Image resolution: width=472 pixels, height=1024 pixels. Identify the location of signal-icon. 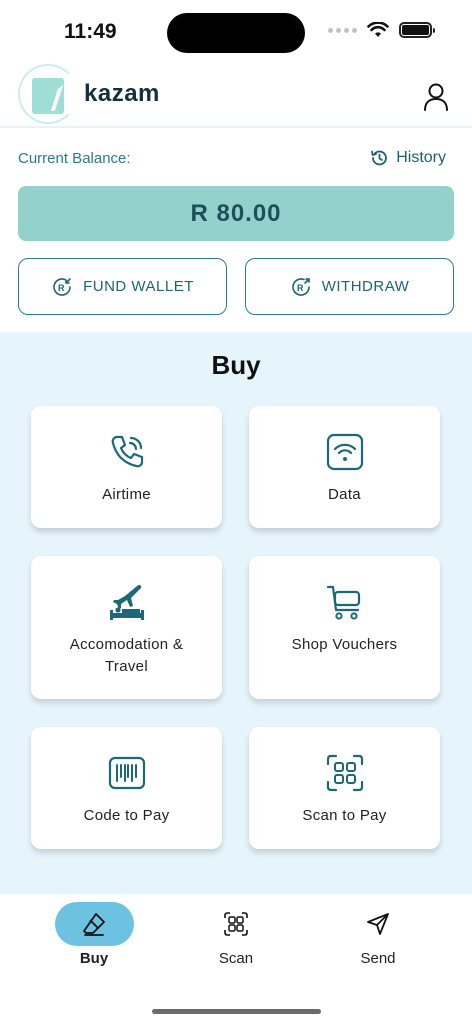
(342, 30).